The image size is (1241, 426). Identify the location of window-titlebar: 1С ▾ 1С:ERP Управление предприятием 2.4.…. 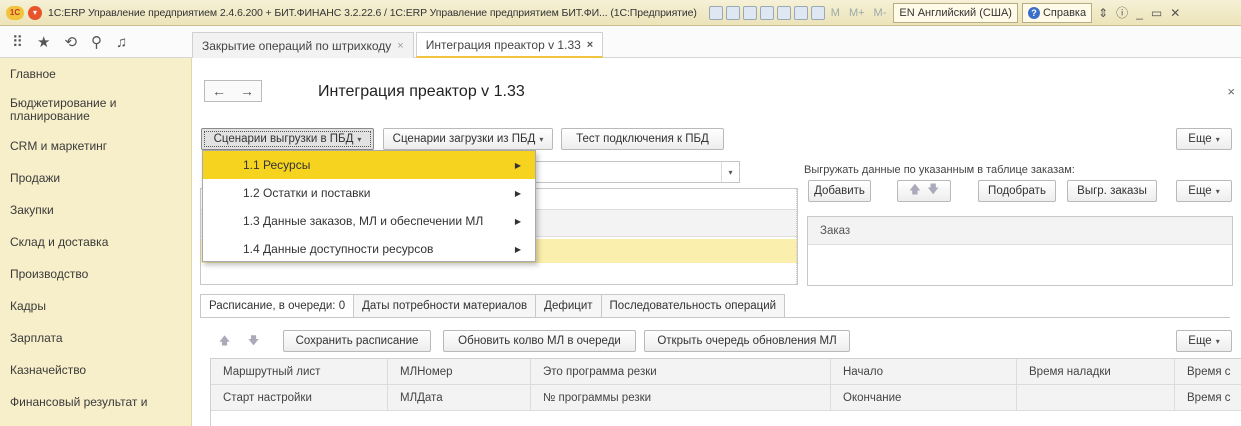
(620, 13).